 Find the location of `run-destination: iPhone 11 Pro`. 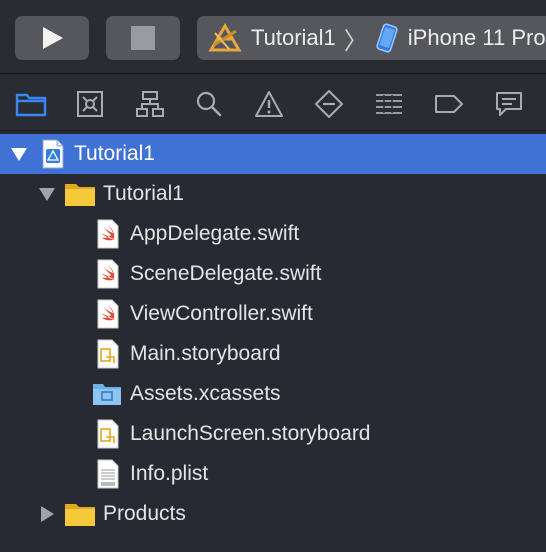

run-destination: iPhone 11 Pro is located at coordinates (477, 38).